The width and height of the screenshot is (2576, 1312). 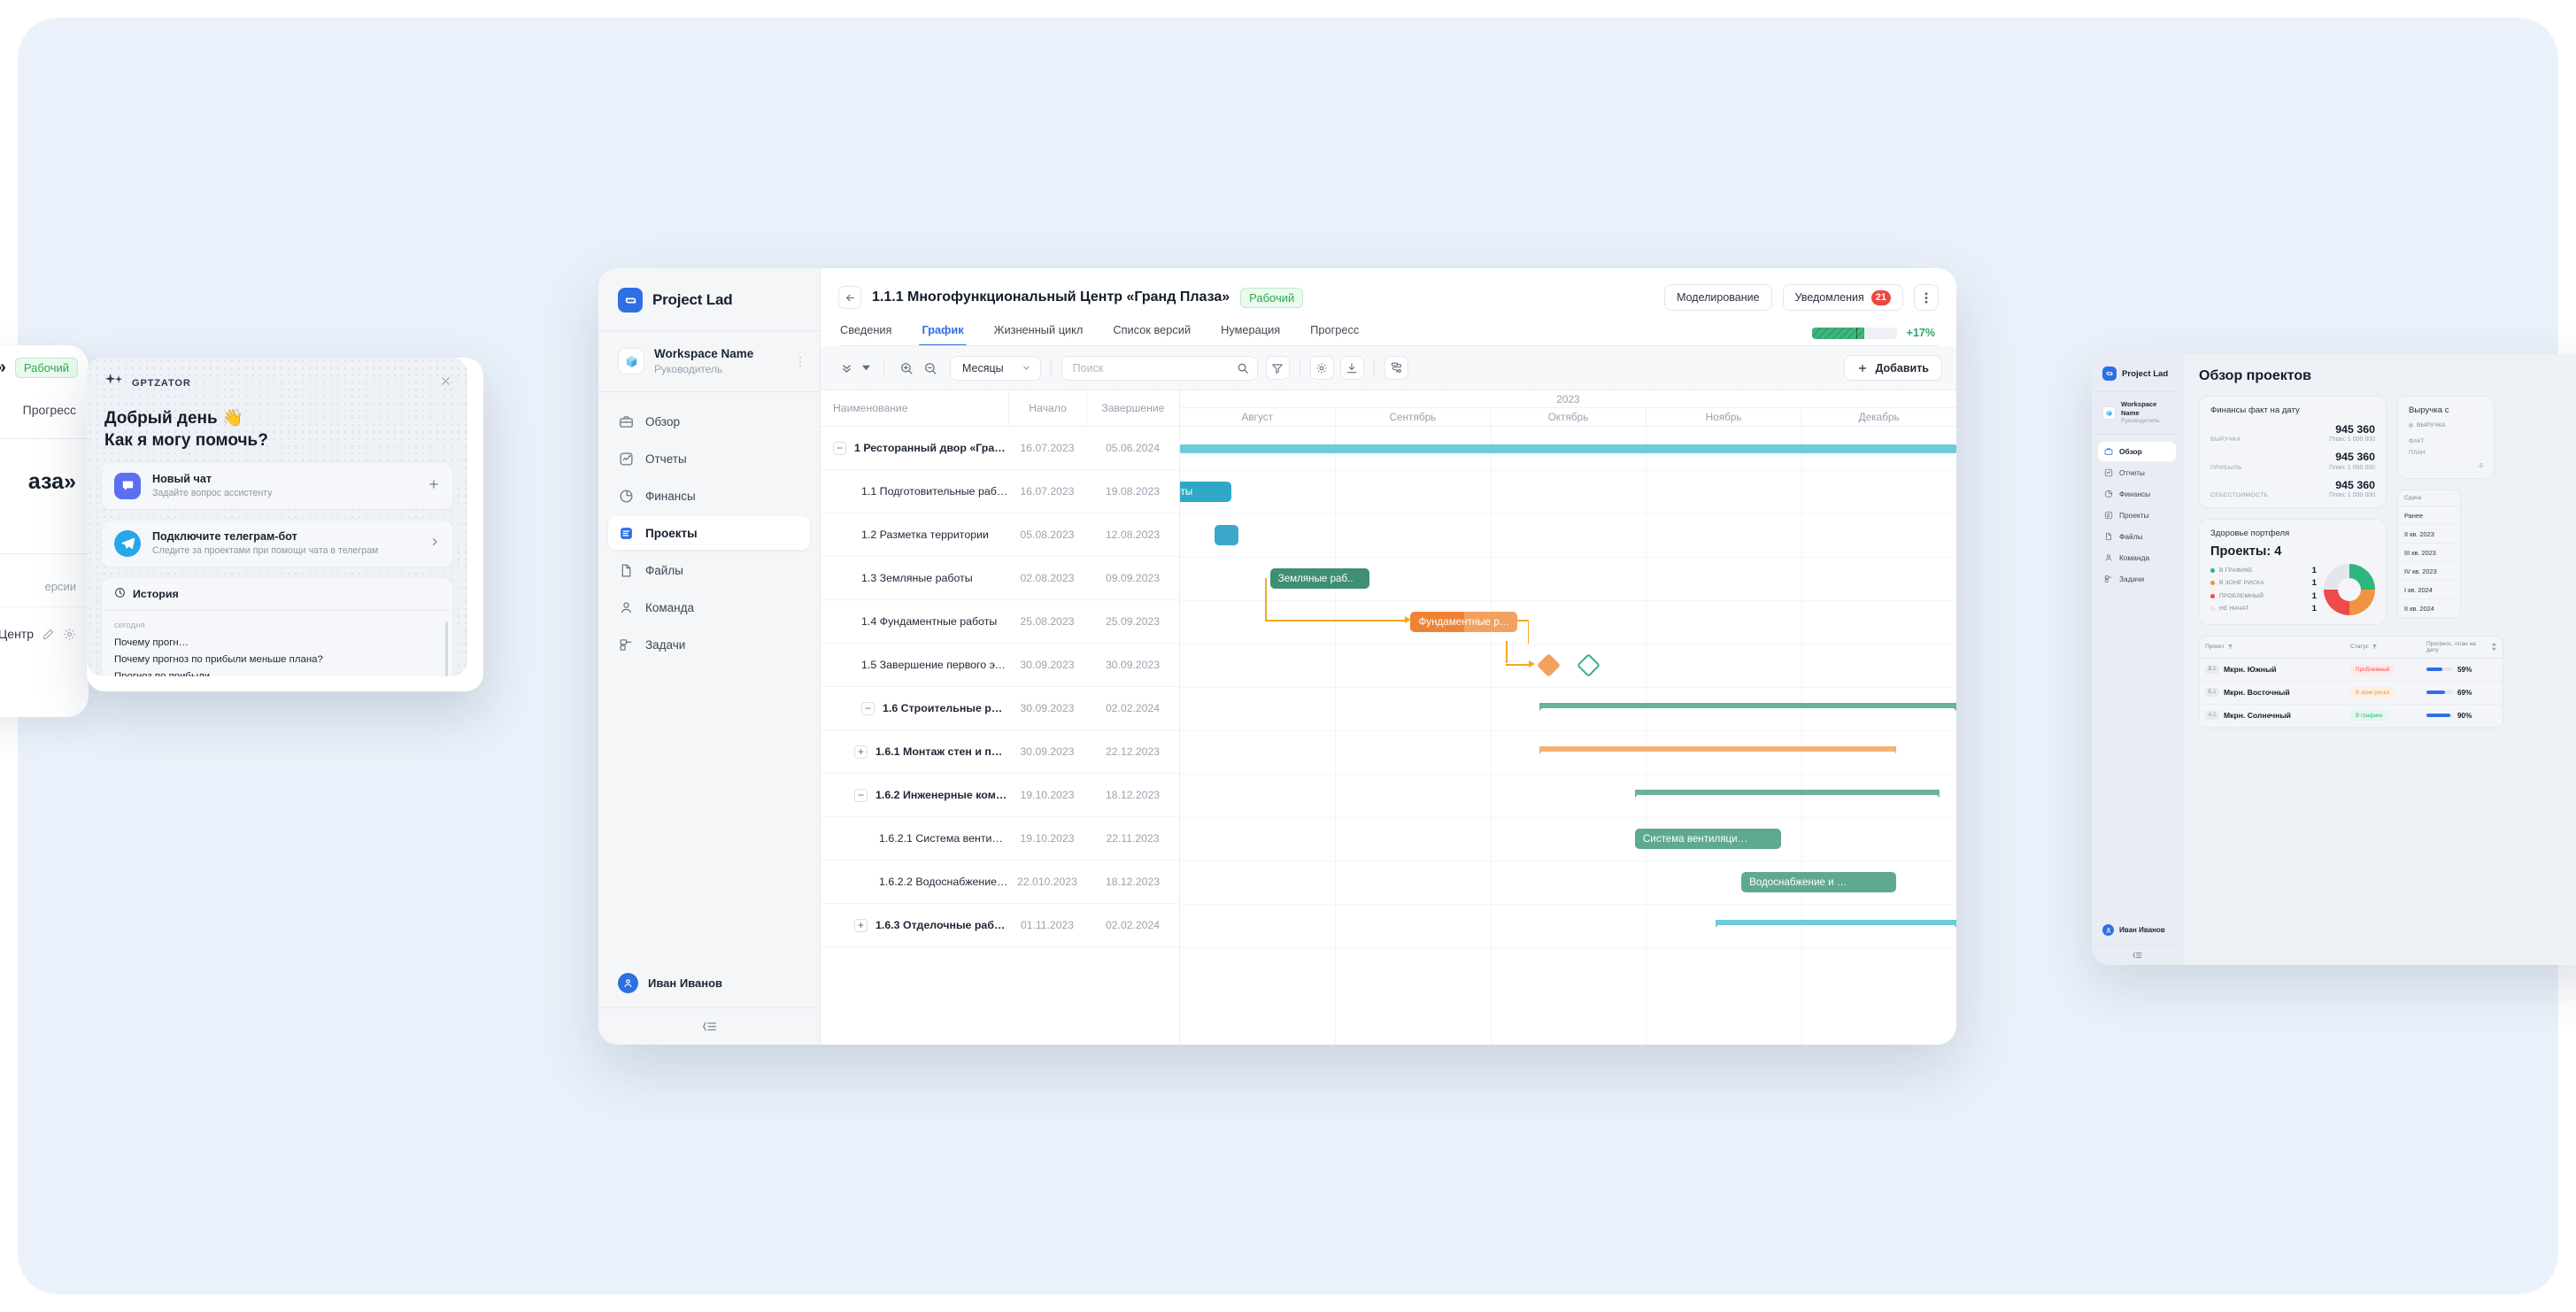 I want to click on tab-progress: Прогресс, so click(x=1334, y=334).